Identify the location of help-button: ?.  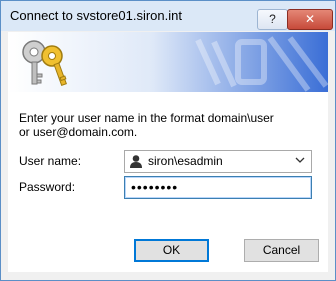
(272, 19).